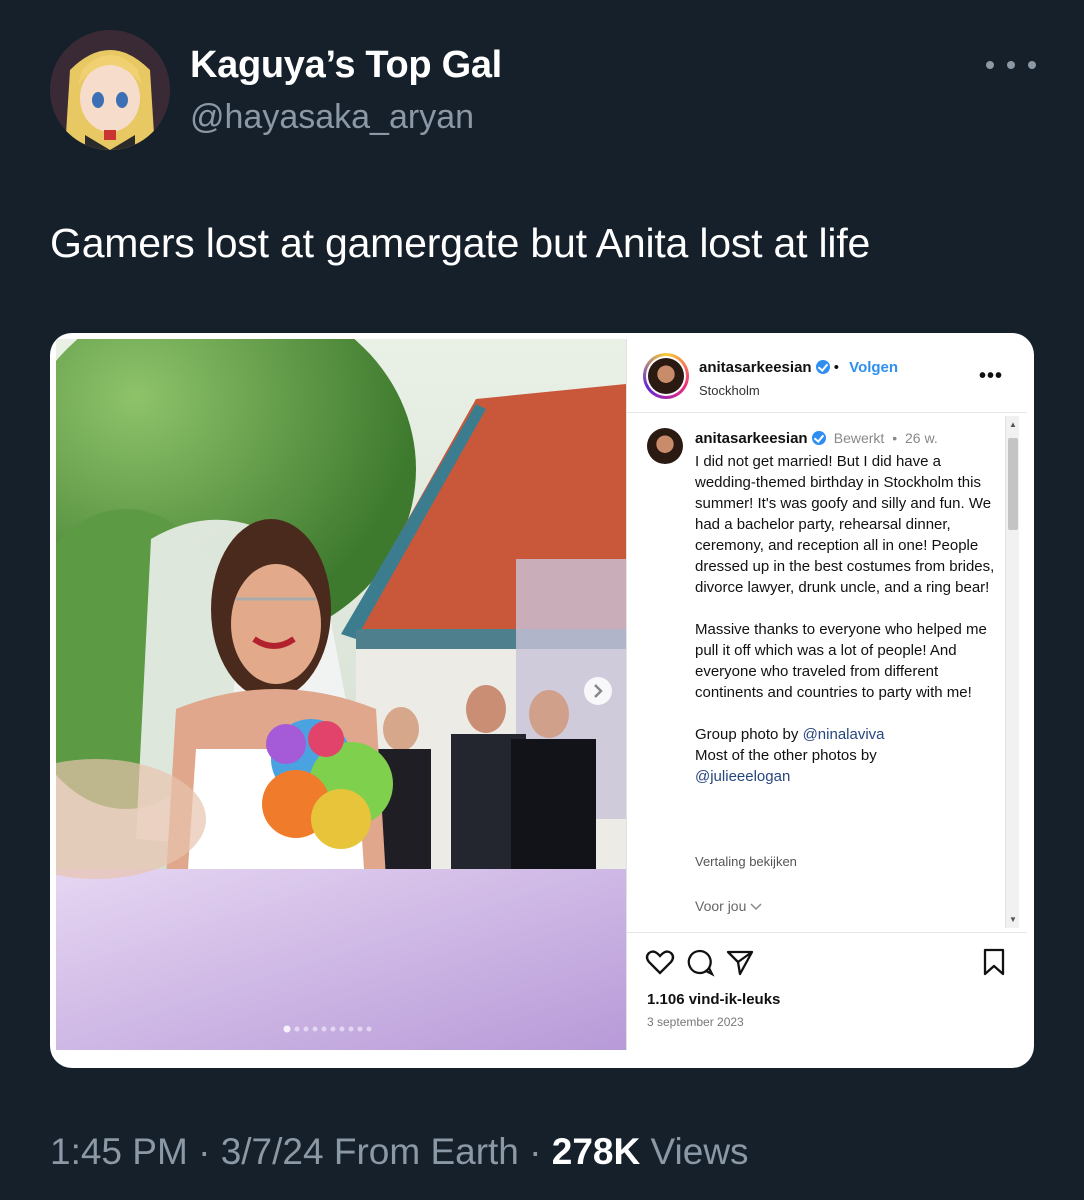 The width and height of the screenshot is (1084, 1200). I want to click on ig-avatar, so click(666, 376).